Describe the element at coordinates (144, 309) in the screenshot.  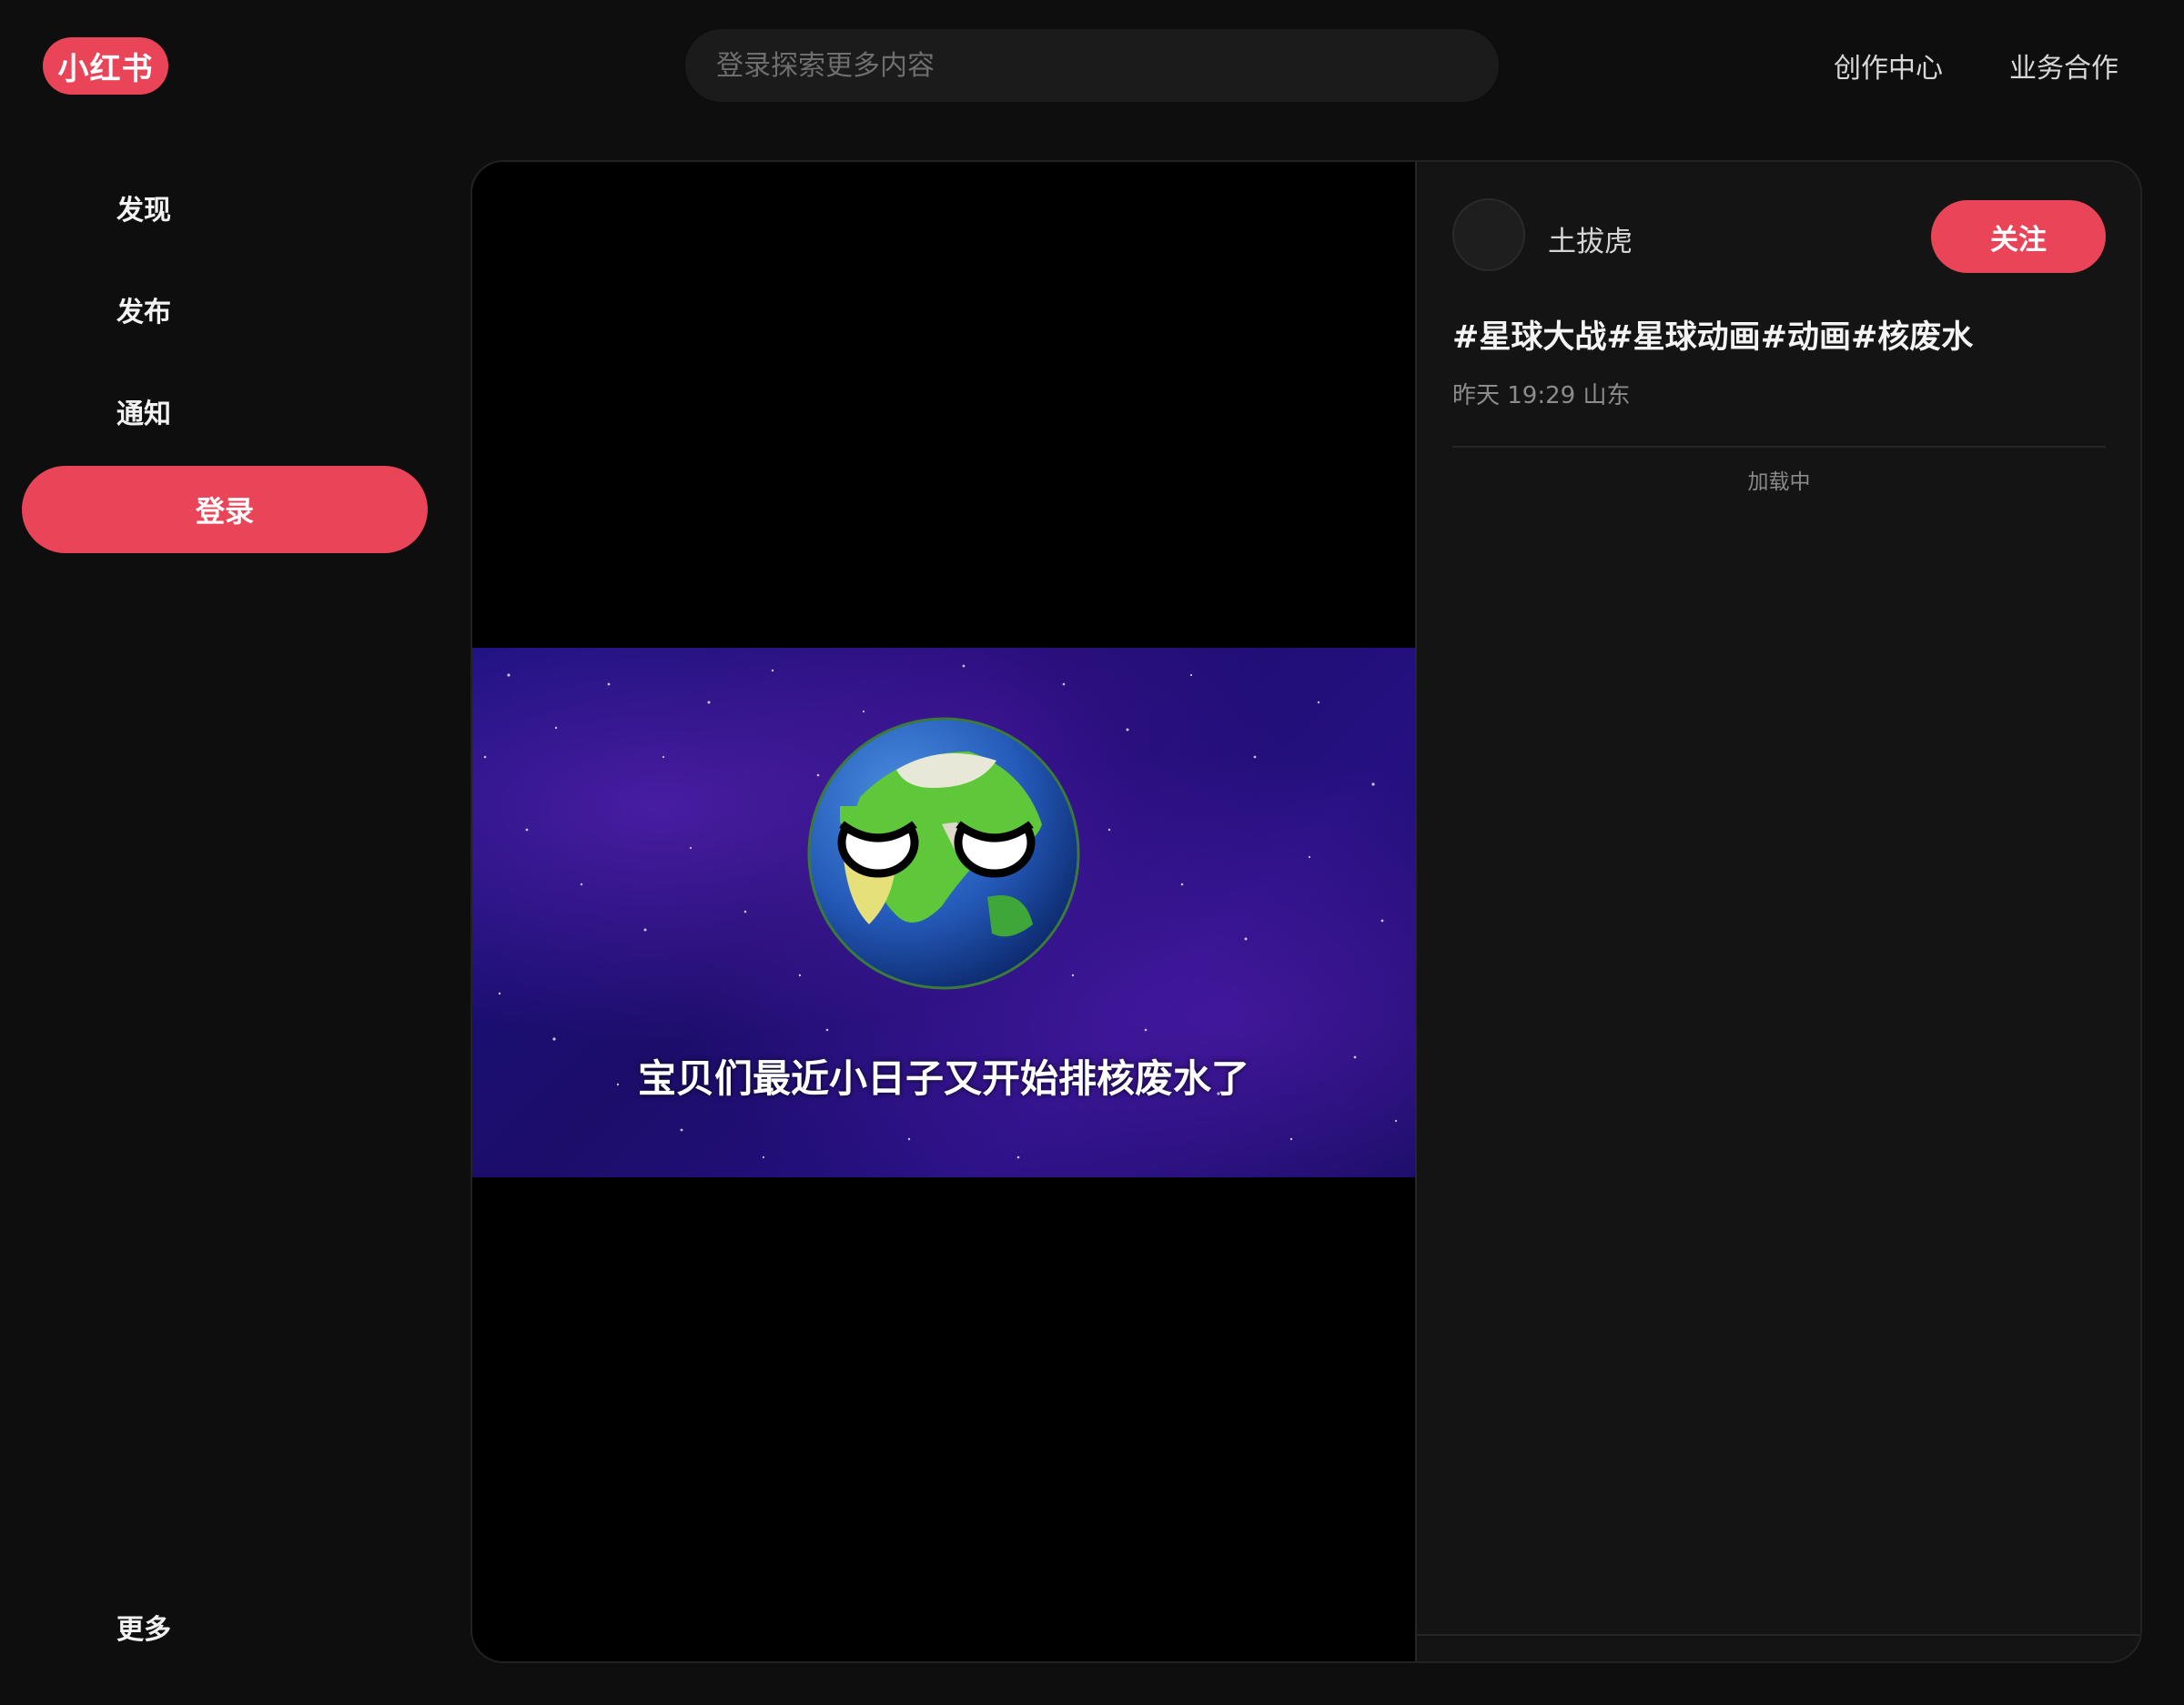
I see `sidebar-item-publish: 发布` at that location.